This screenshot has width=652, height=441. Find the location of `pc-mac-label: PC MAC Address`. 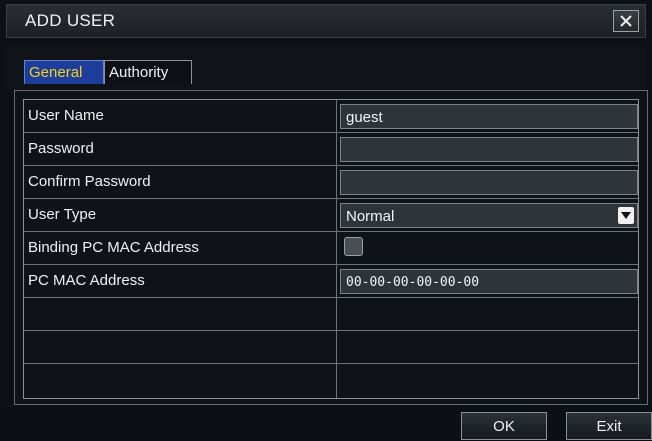

pc-mac-label: PC MAC Address is located at coordinates (180, 281).